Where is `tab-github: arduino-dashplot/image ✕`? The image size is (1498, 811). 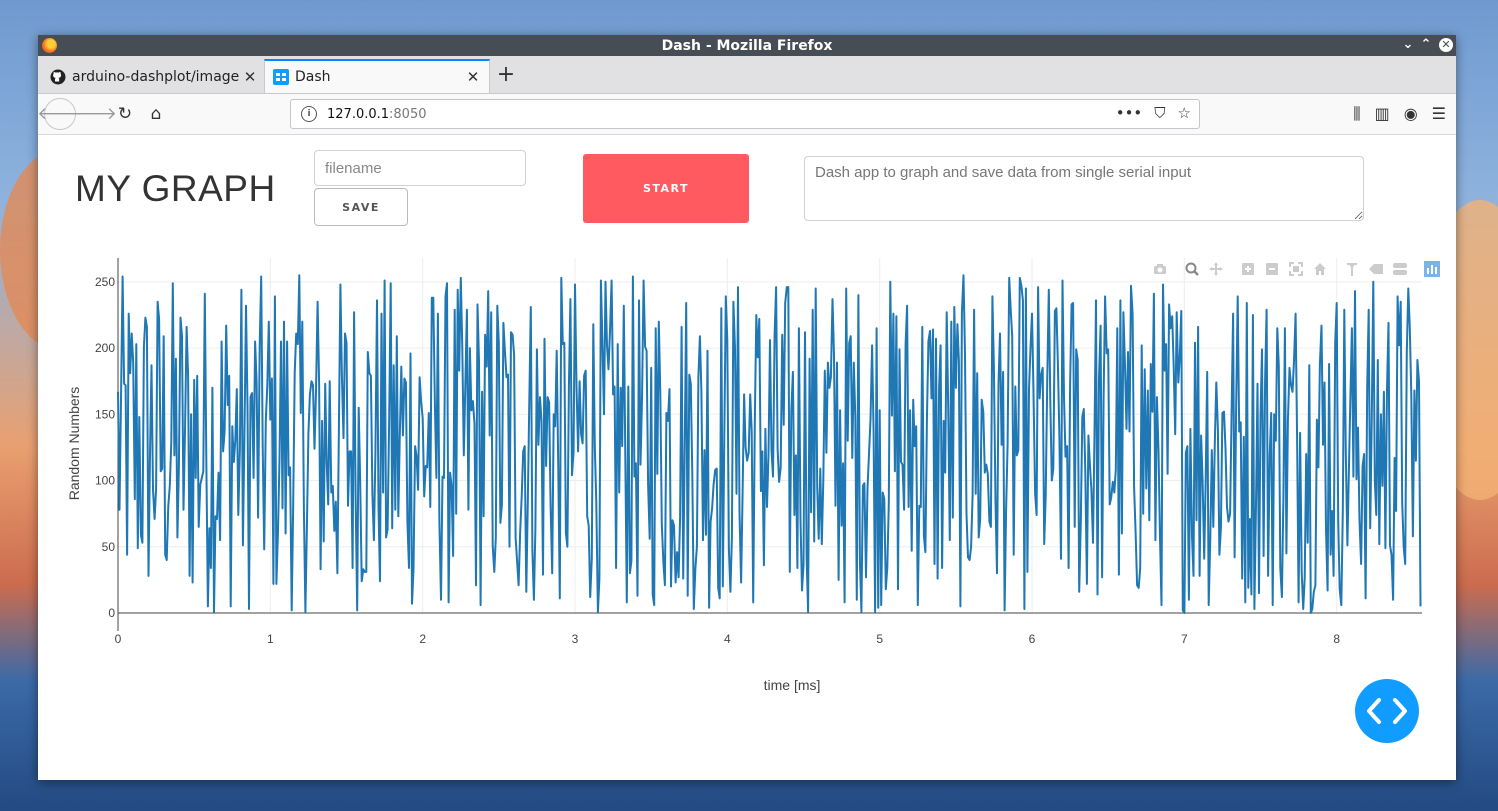
tab-github: arduino-dashplot/image ✕ is located at coordinates (154, 76).